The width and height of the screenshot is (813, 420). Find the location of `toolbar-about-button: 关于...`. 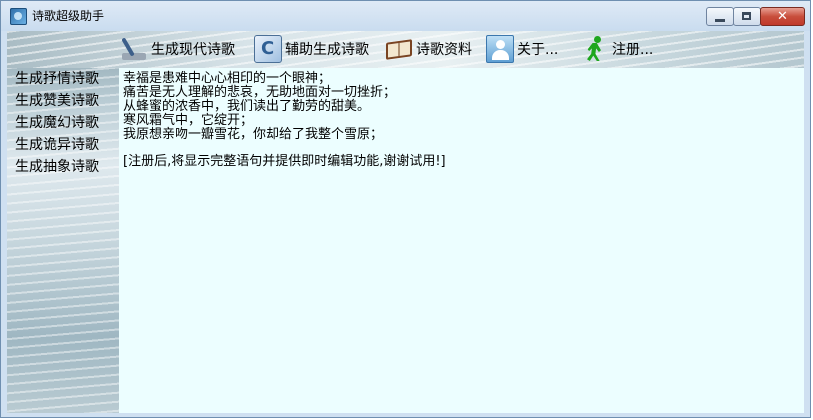

toolbar-about-button: 关于... is located at coordinates (522, 49).